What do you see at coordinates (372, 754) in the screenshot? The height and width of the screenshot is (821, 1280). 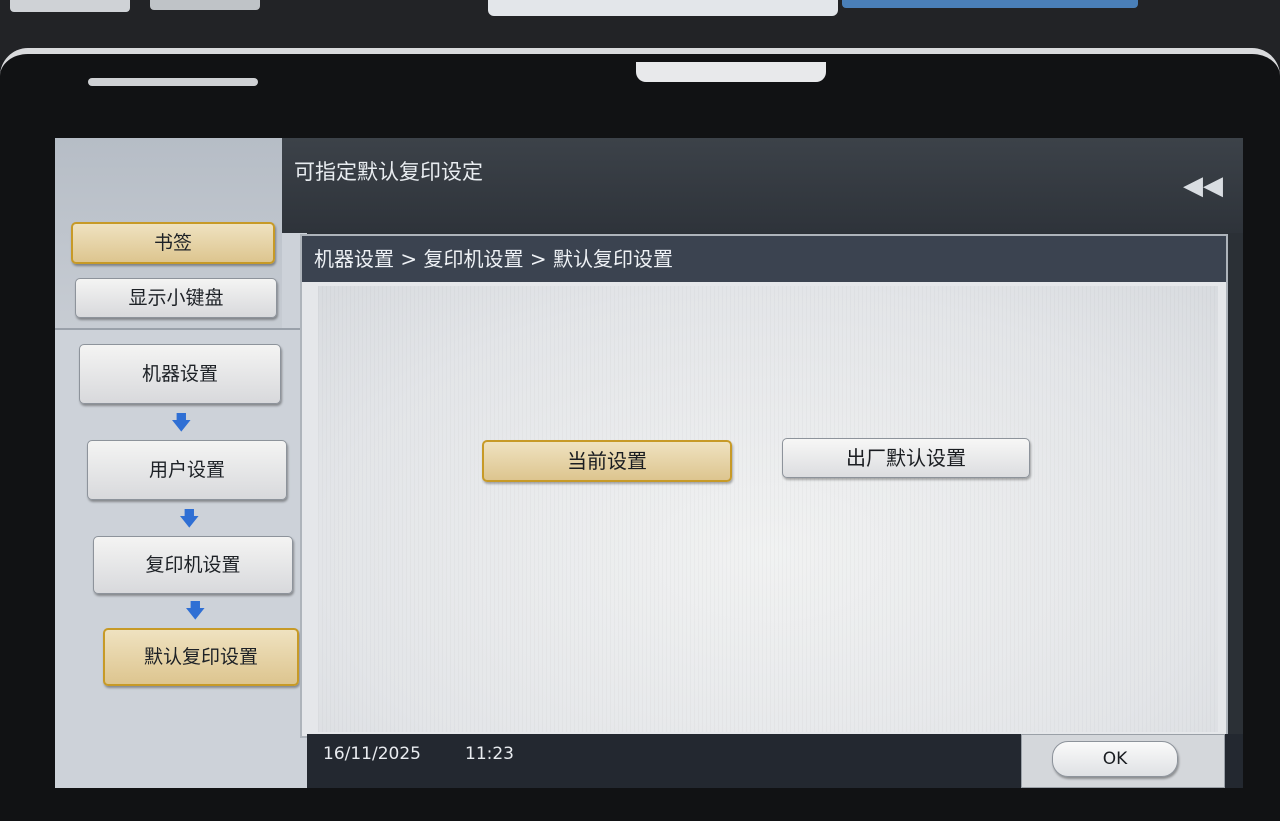 I see `status-date: 16/11/2025` at bounding box center [372, 754].